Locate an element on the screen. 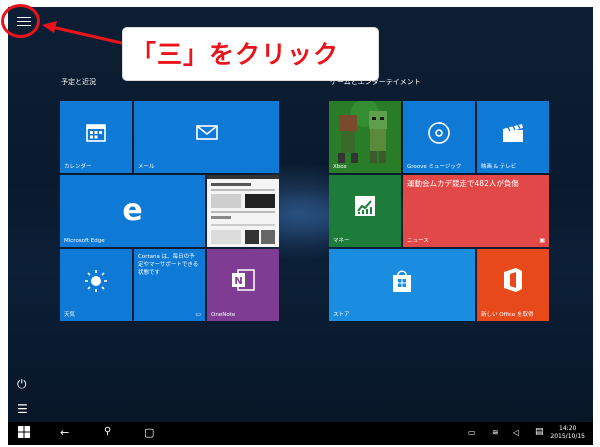 Image resolution: width=600 pixels, height=447 pixels. tile-edge: e Microsoft Edge is located at coordinates (132, 211).